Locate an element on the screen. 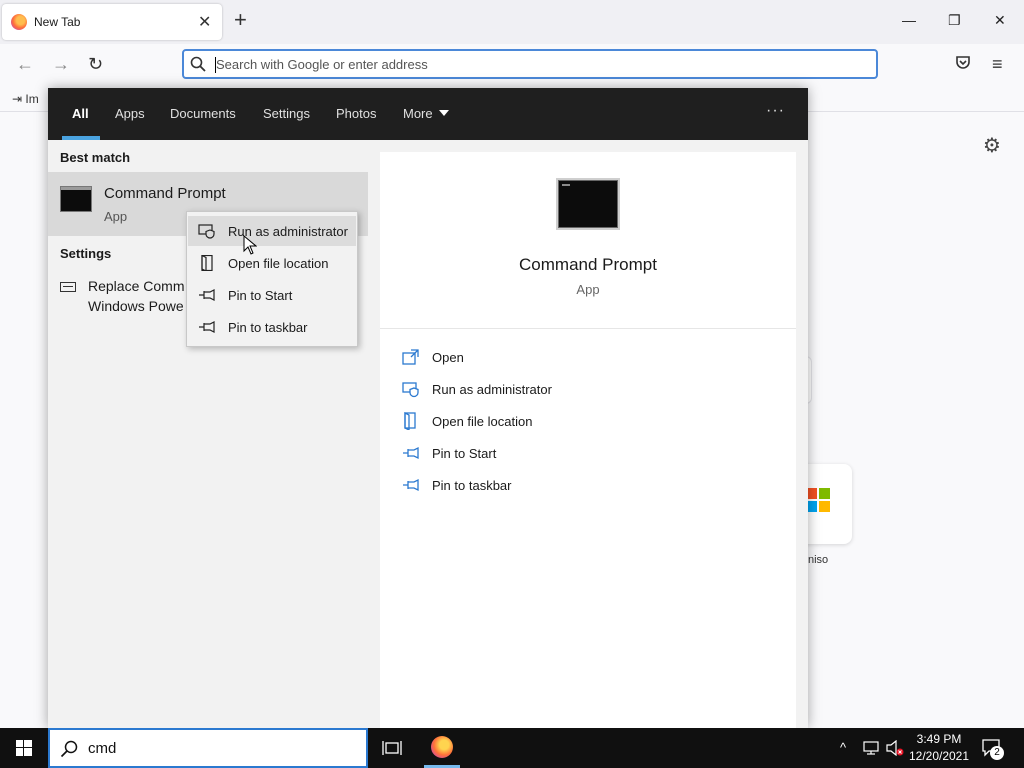  command-prompt-icon is located at coordinates (76, 199).